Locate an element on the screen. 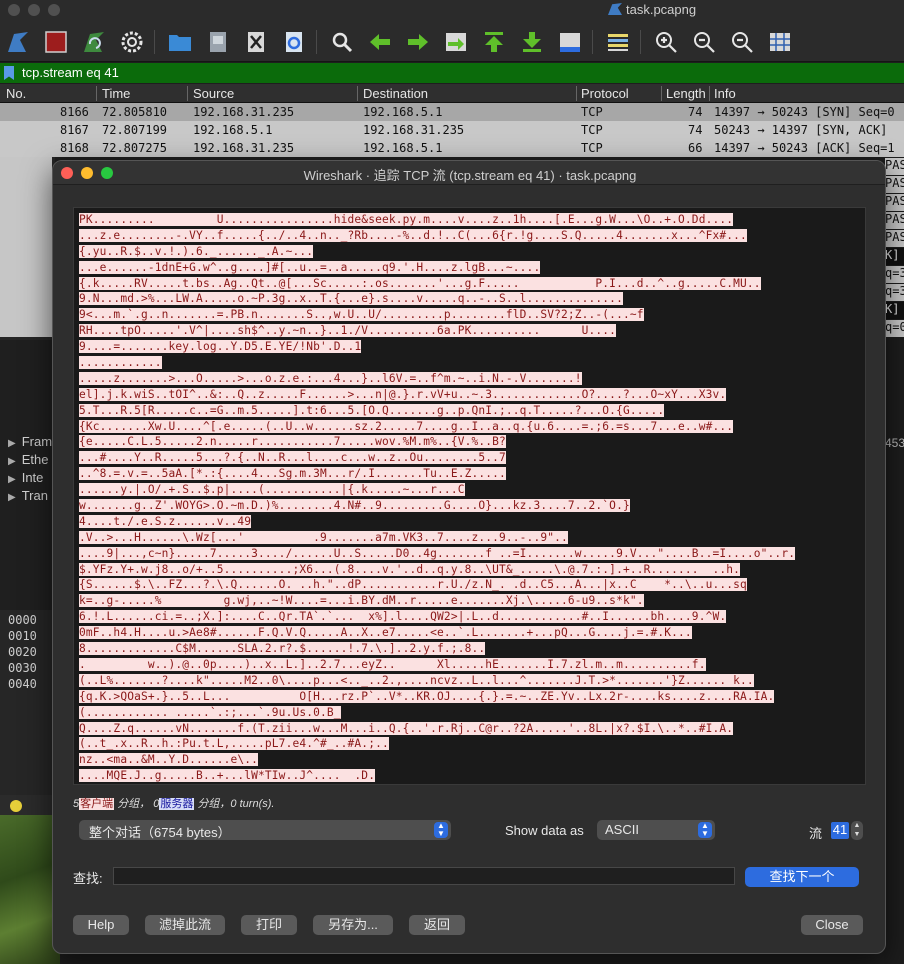  packet-no: 8167 is located at coordinates (74, 130).